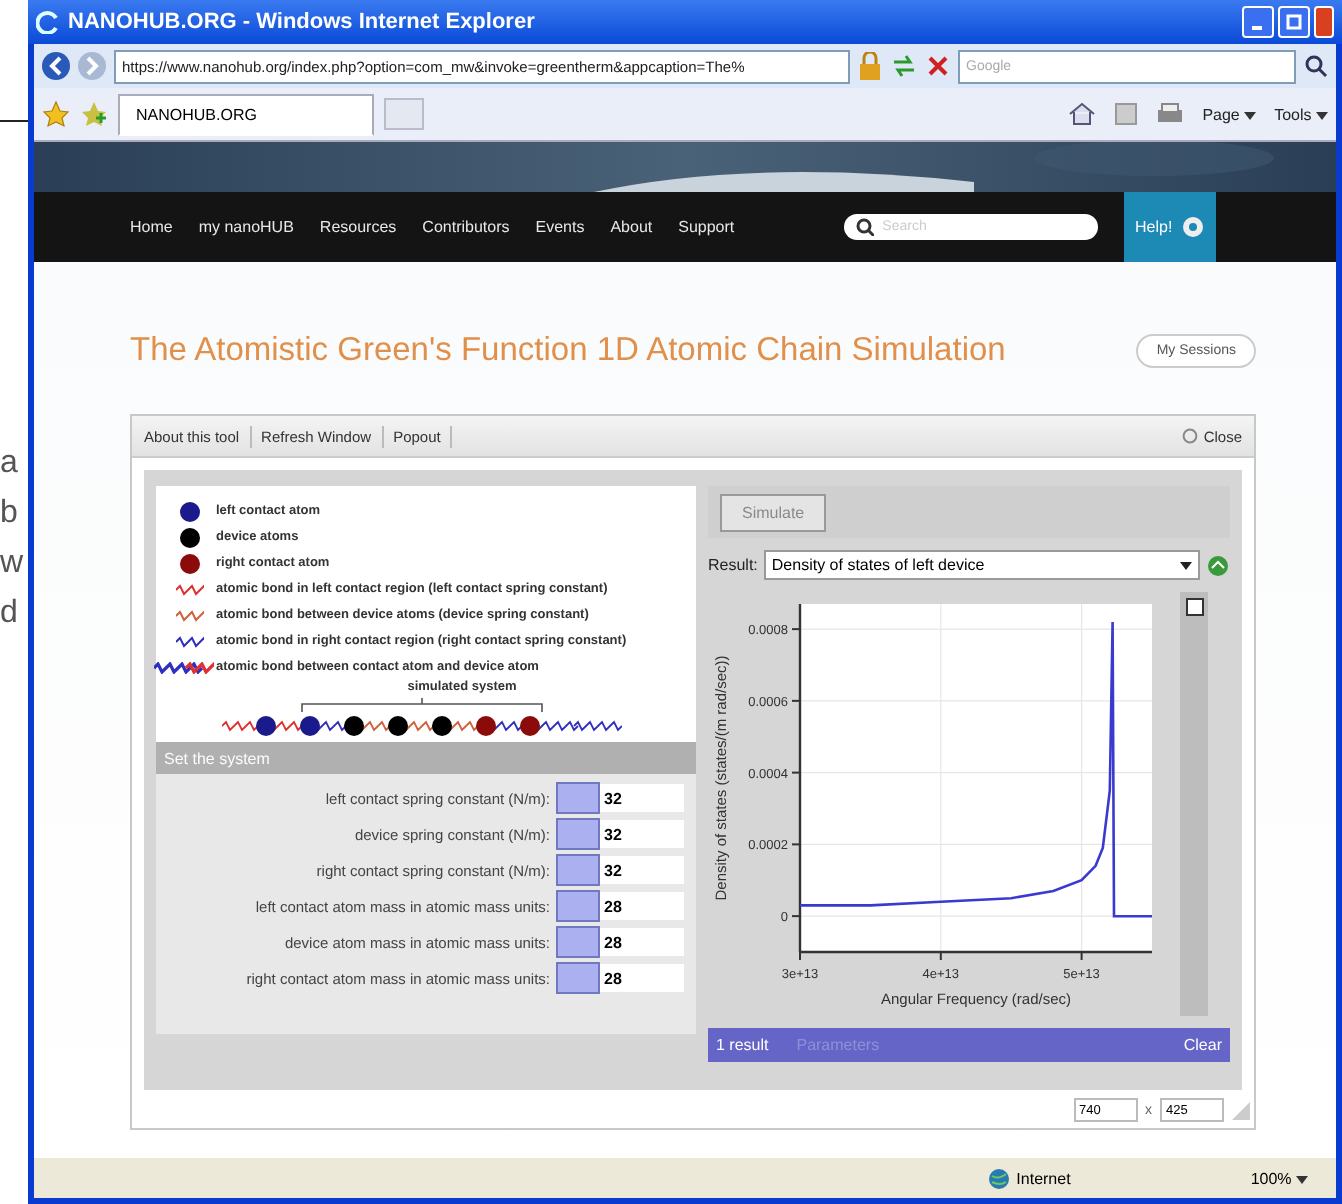 Image resolution: width=1342 pixels, height=1204 pixels. Describe the element at coordinates (870, 66) in the screenshot. I see `padlock-icon` at that location.